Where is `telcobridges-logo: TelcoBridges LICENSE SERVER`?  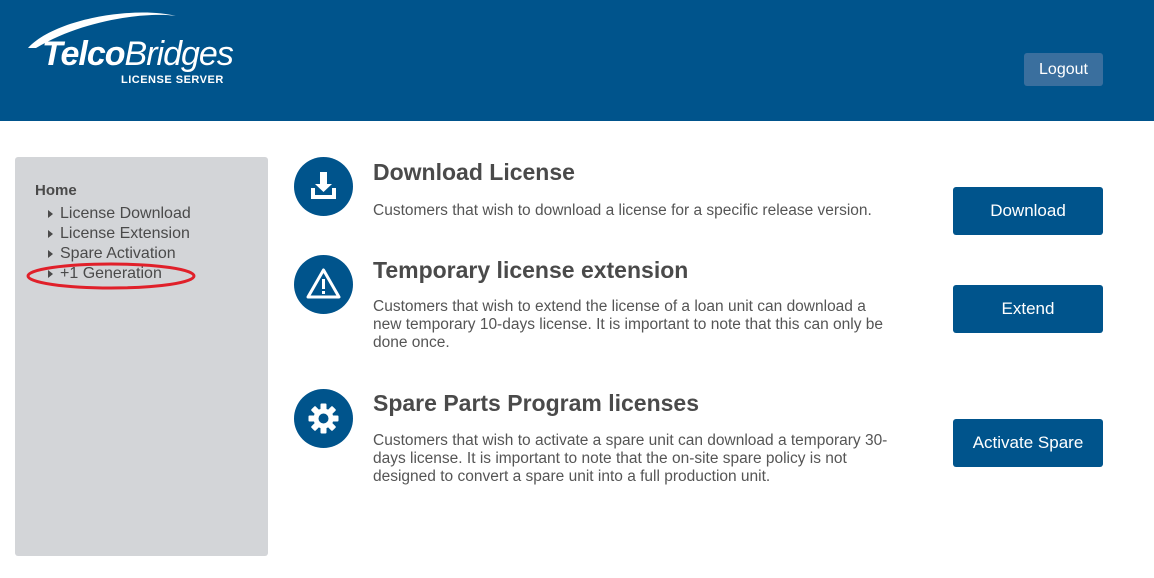 telcobridges-logo: TelcoBridges LICENSE SERVER is located at coordinates (131, 51).